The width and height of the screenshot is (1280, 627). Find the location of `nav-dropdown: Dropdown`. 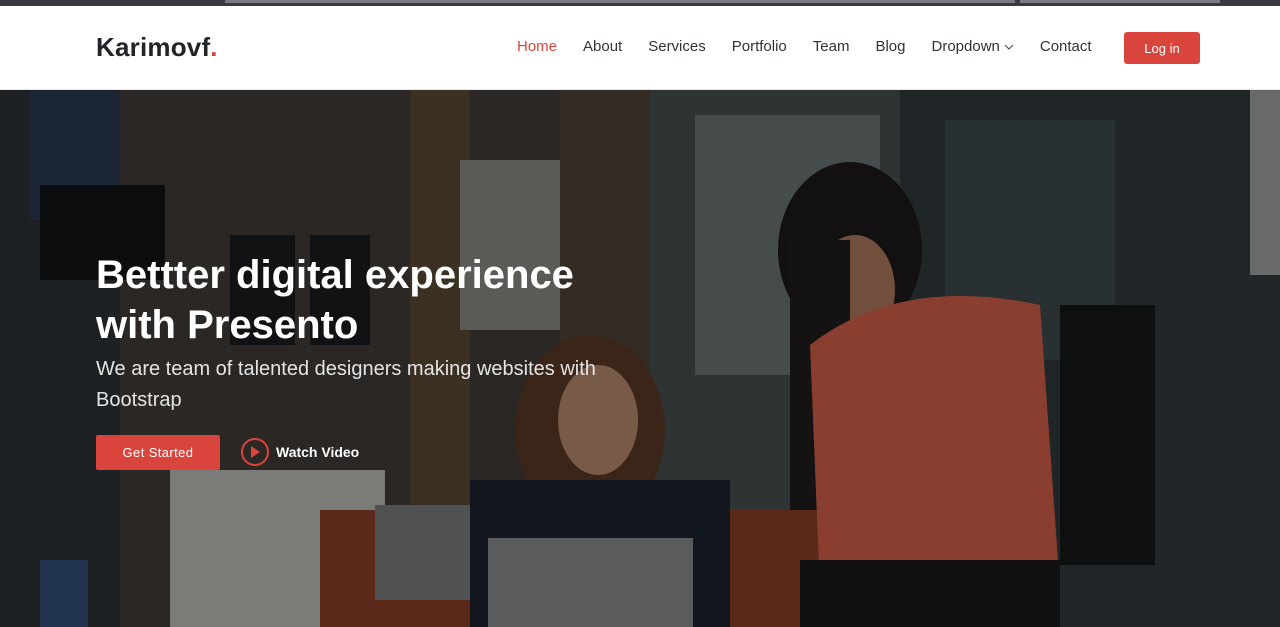

nav-dropdown: Dropdown is located at coordinates (973, 46).